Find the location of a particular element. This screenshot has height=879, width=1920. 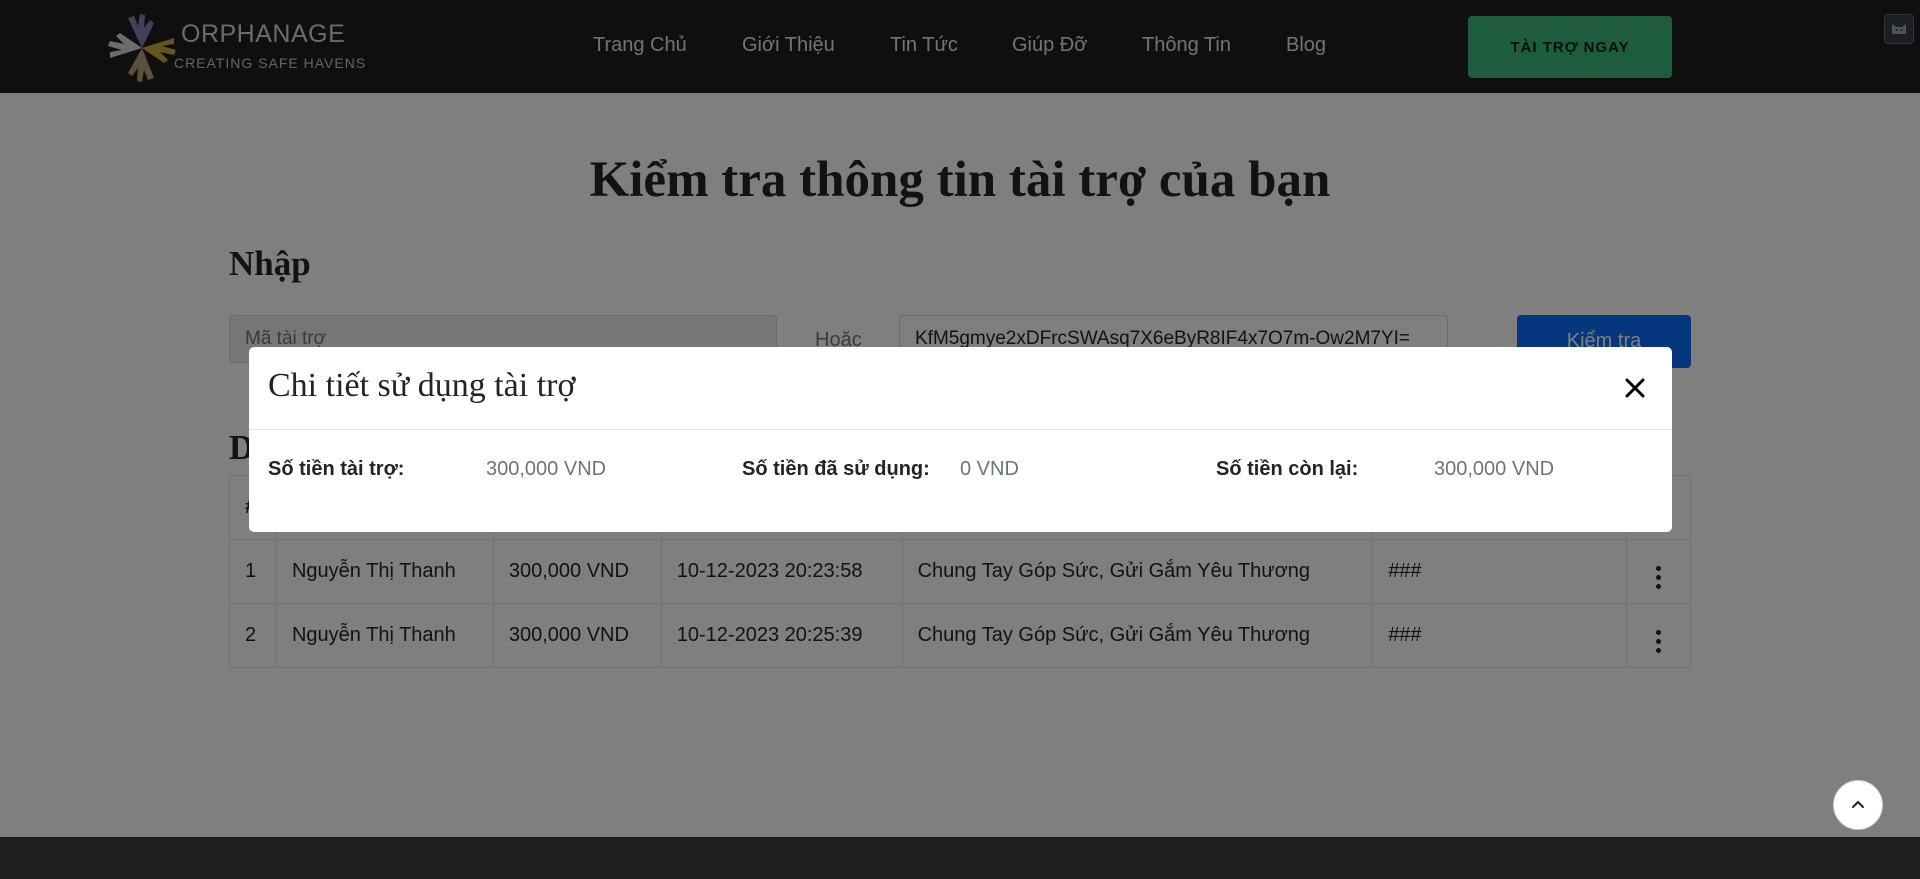

modal-header: Chi tiết sử dụng tài trợ is located at coordinates (960, 388).